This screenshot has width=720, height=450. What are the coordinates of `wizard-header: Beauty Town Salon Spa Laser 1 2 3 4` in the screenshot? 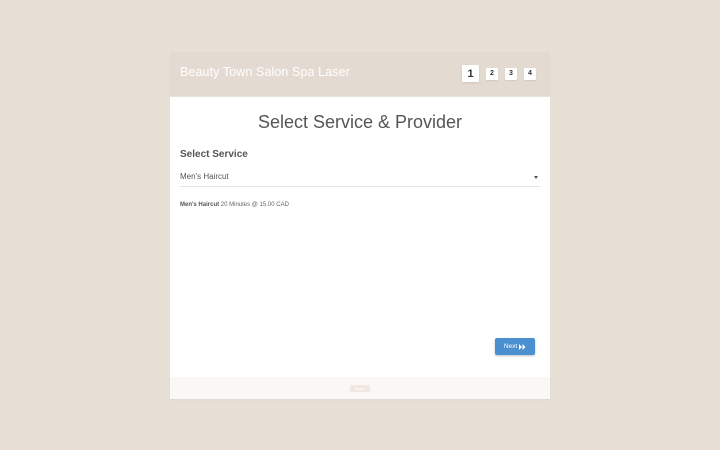 It's located at (360, 74).